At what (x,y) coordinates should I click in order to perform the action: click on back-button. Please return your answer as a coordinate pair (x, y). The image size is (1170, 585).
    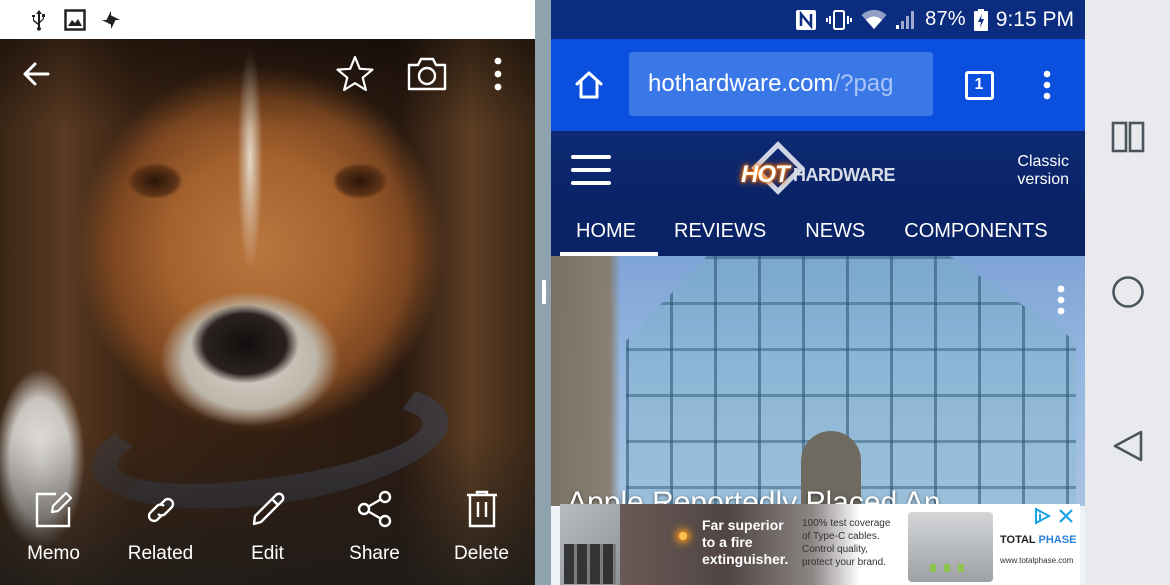
    Looking at the image, I should click on (36, 74).